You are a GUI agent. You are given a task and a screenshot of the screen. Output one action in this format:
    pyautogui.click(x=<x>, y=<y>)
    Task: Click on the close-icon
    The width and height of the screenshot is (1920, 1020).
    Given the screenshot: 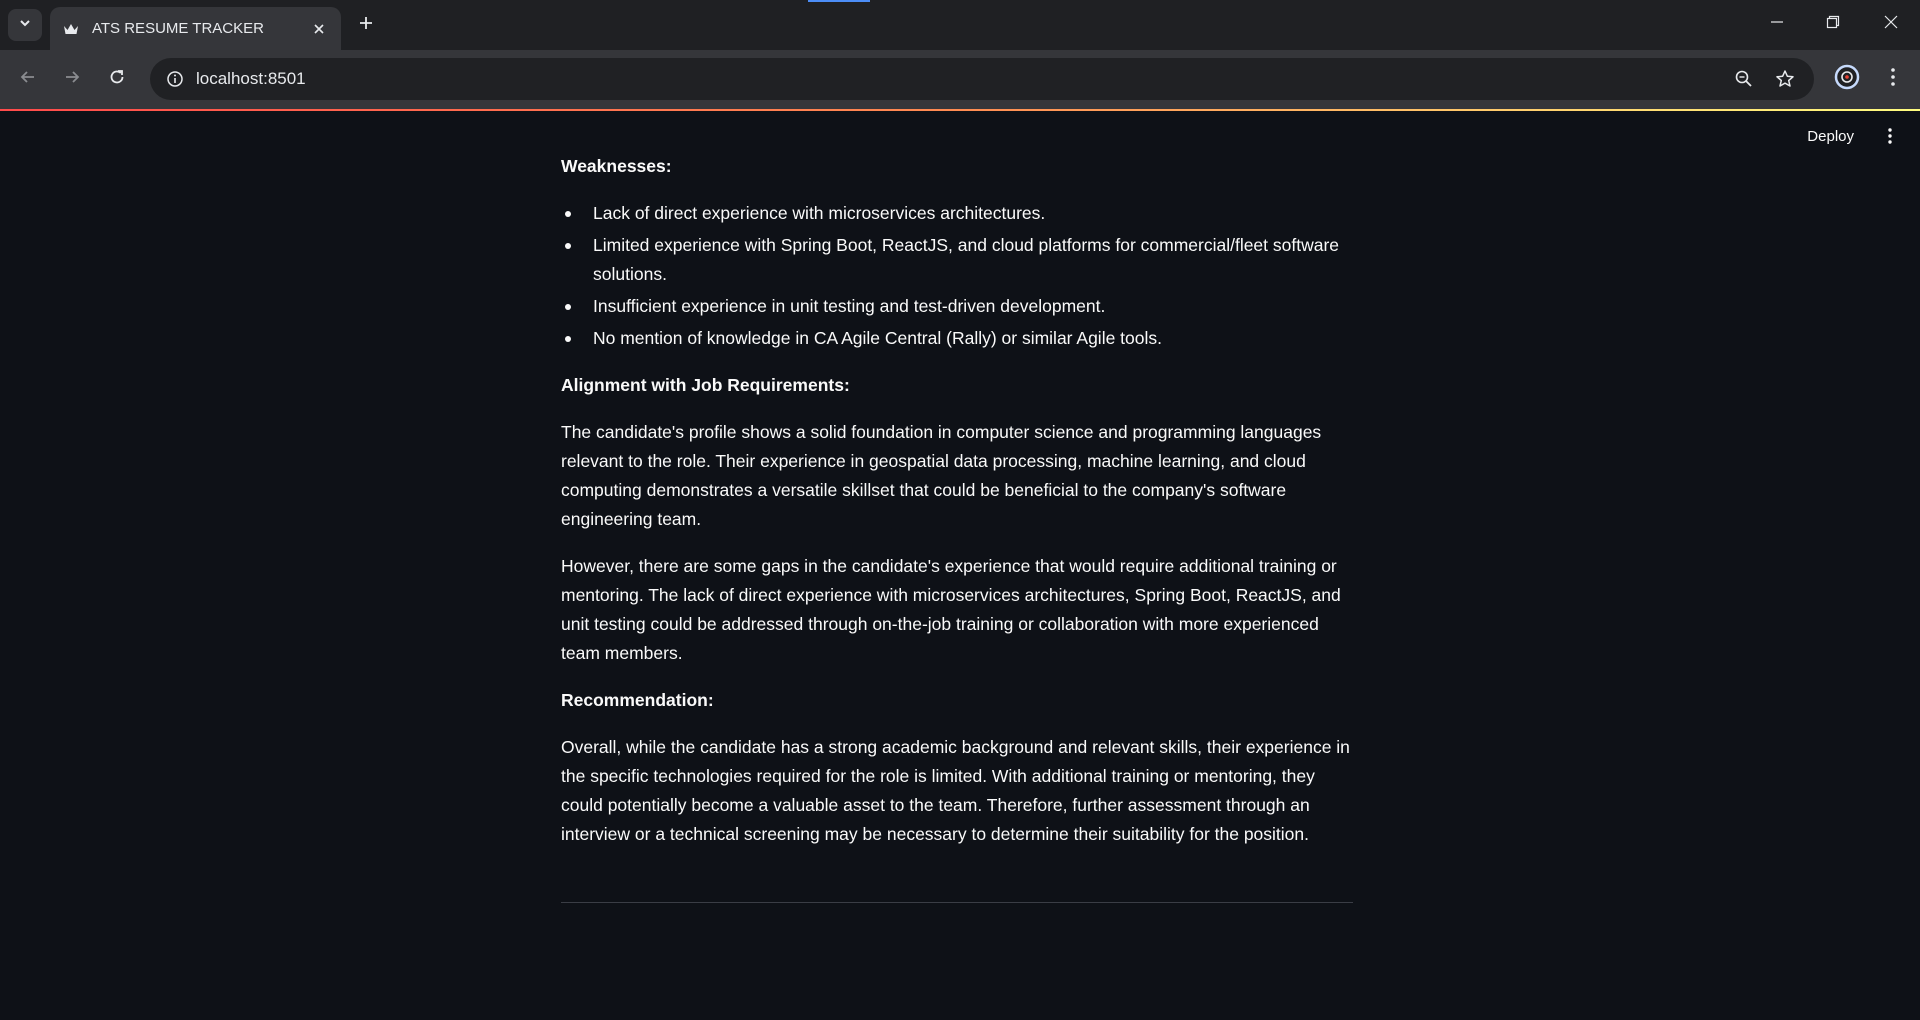 What is the action you would take?
    pyautogui.click(x=1891, y=24)
    